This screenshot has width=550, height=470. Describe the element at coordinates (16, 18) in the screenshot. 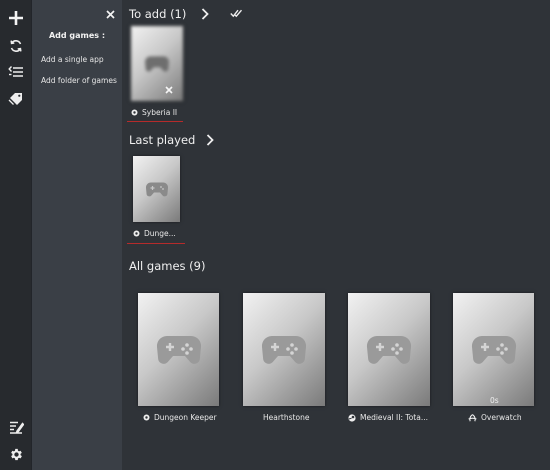

I see `add-icon` at that location.